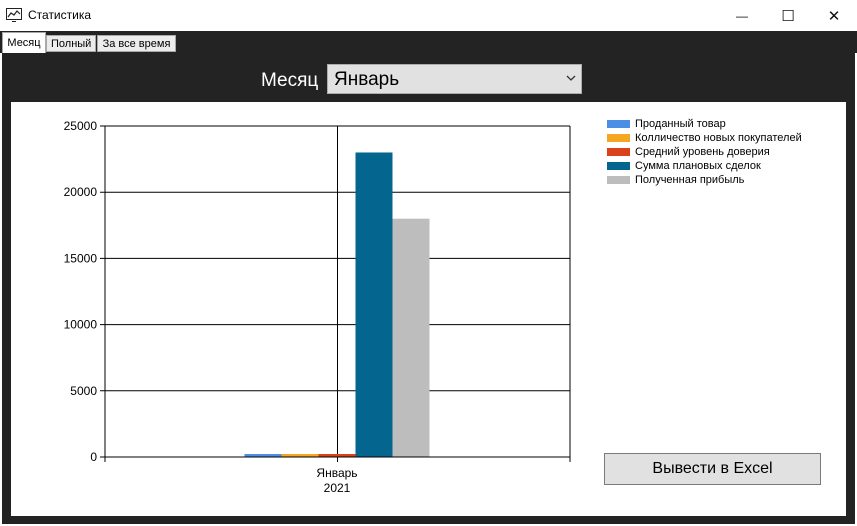 This screenshot has height=526, width=857. What do you see at coordinates (81, 192) in the screenshot?
I see `y-tick-label: 20000` at bounding box center [81, 192].